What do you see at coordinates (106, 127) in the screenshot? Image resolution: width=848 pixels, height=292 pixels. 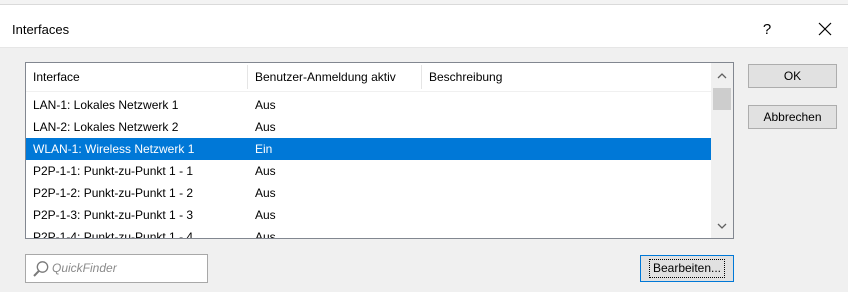 I see `interface-cell: LAN-2: Lokales Netzwerk 2` at bounding box center [106, 127].